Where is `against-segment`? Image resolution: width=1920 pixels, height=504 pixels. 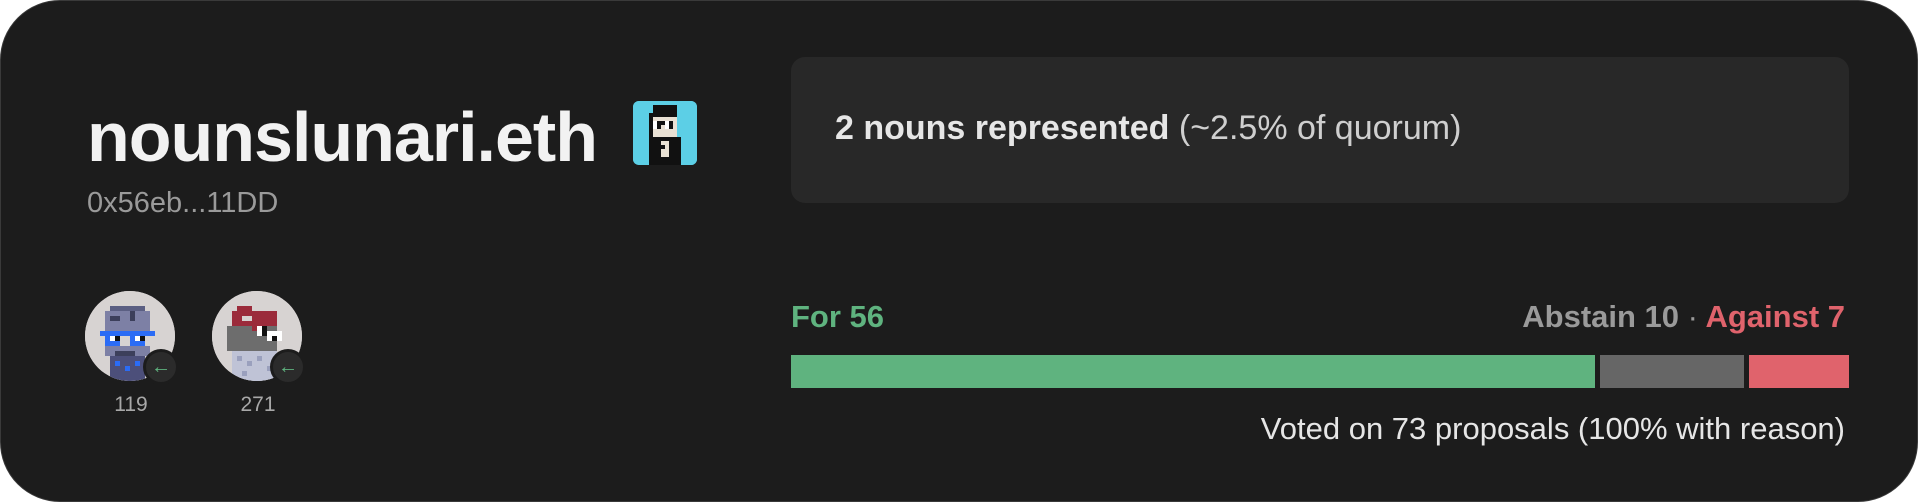 against-segment is located at coordinates (1799, 371).